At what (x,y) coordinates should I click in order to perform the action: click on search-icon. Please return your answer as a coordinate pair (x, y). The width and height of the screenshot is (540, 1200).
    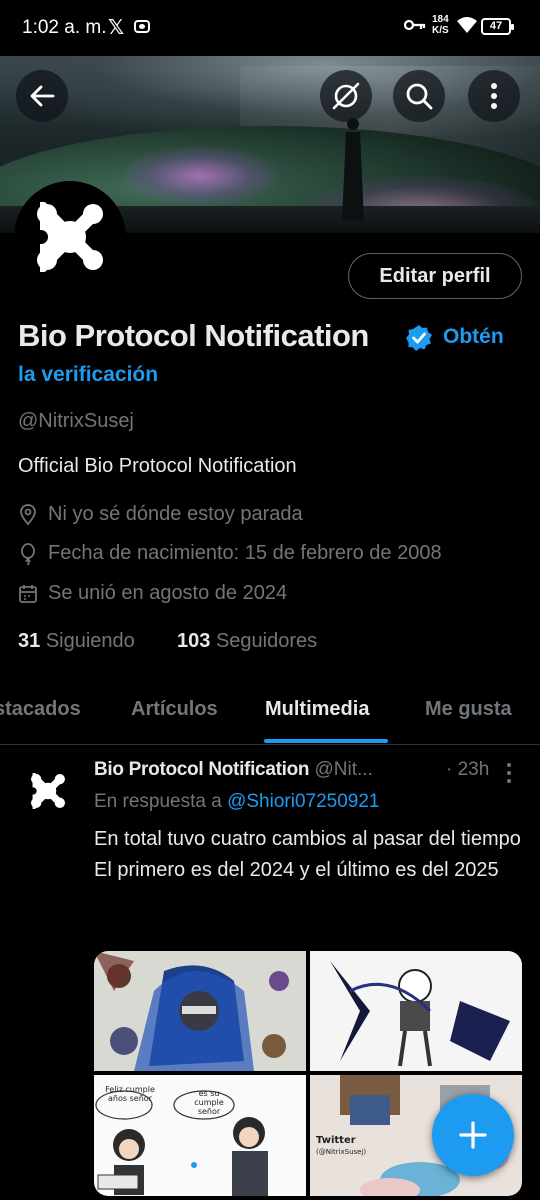
    Looking at the image, I should click on (419, 96).